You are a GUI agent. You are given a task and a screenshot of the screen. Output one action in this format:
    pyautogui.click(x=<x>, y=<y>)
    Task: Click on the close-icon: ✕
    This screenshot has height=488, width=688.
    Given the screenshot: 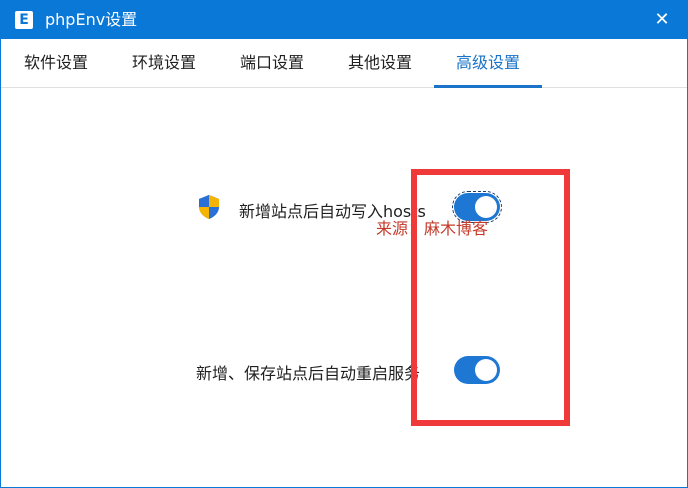 What is the action you would take?
    pyautogui.click(x=662, y=19)
    